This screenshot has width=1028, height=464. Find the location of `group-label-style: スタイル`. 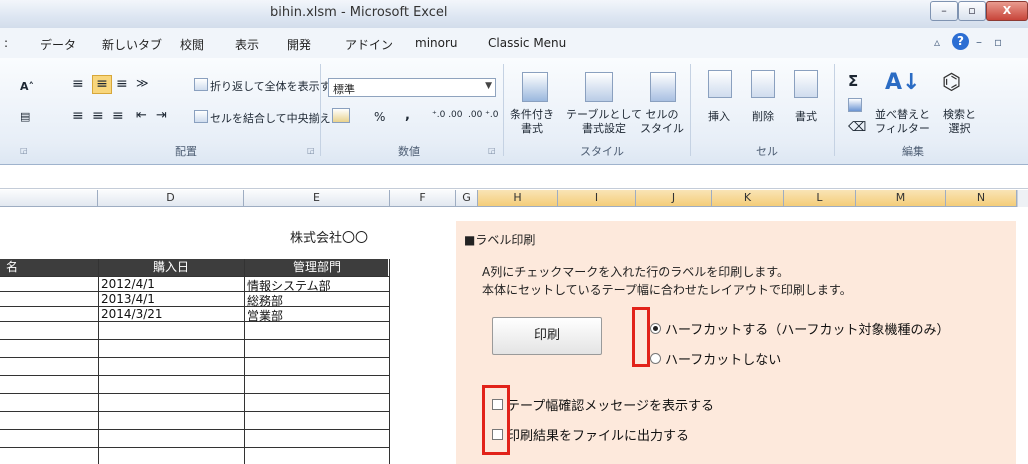

group-label-style: スタイル is located at coordinates (602, 151).